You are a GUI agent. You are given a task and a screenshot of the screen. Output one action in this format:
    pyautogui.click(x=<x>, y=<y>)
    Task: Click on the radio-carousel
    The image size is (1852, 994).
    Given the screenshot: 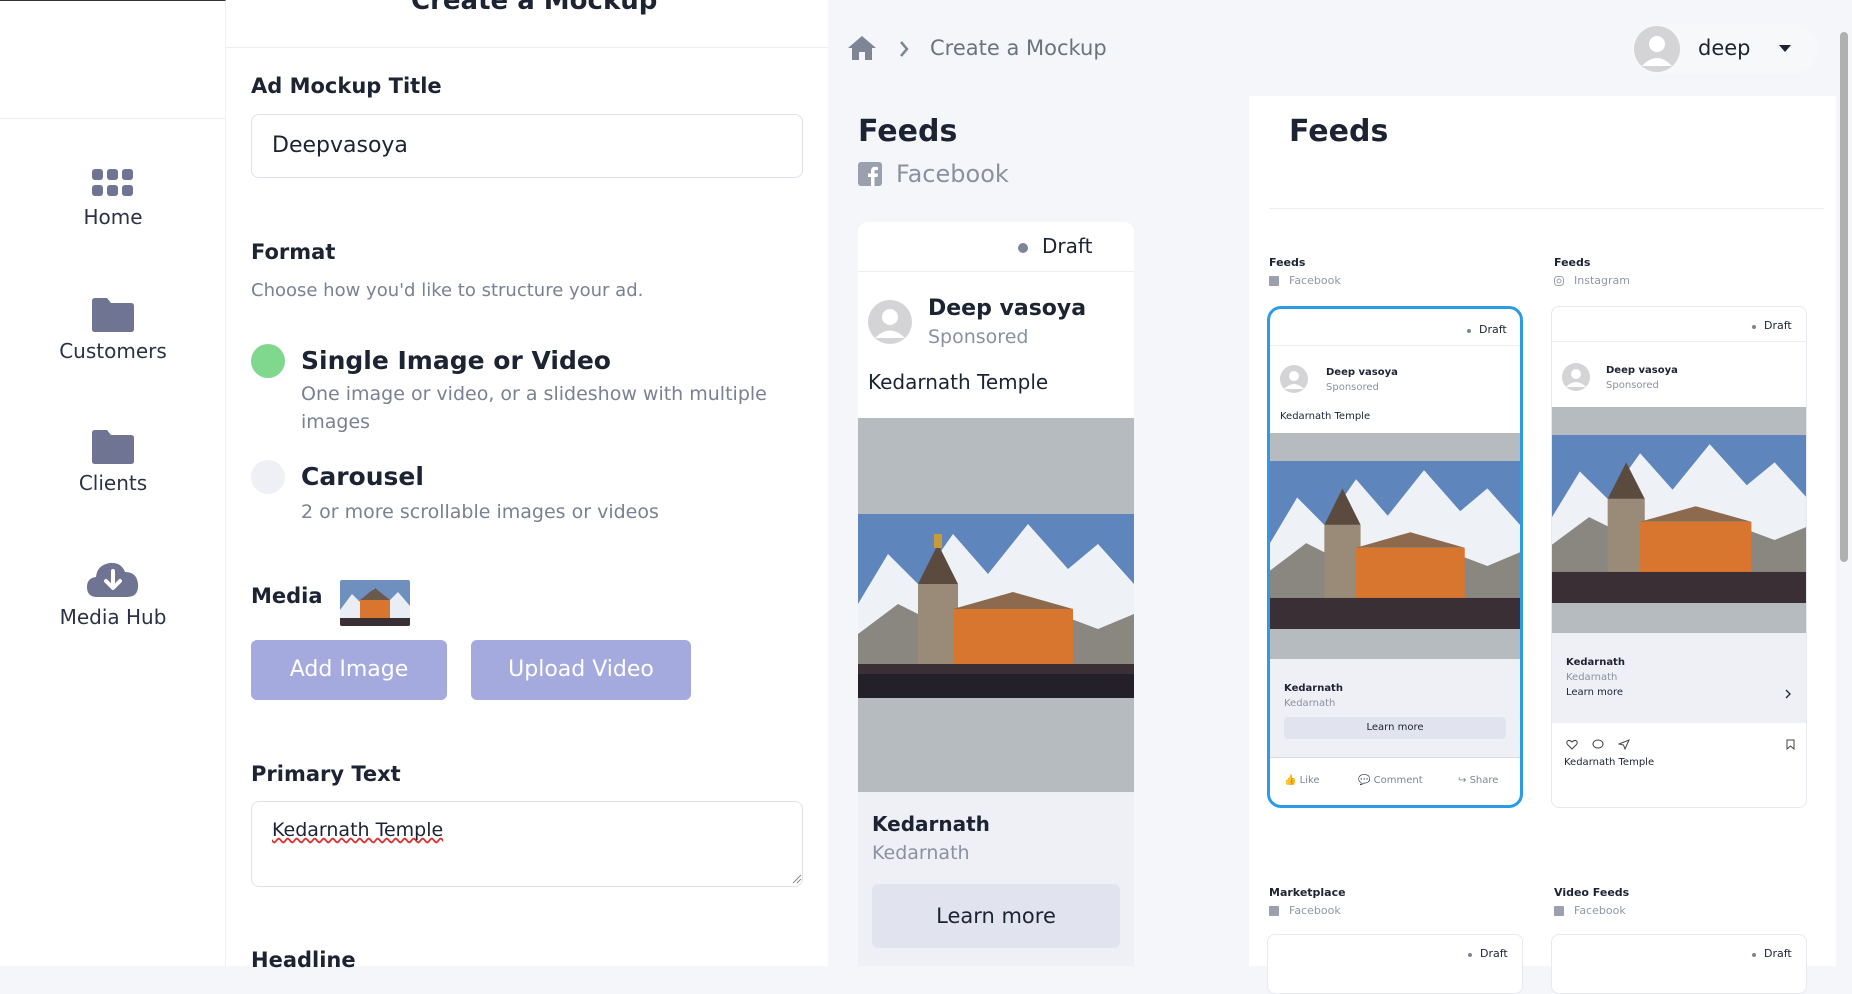 What is the action you would take?
    pyautogui.click(x=268, y=477)
    